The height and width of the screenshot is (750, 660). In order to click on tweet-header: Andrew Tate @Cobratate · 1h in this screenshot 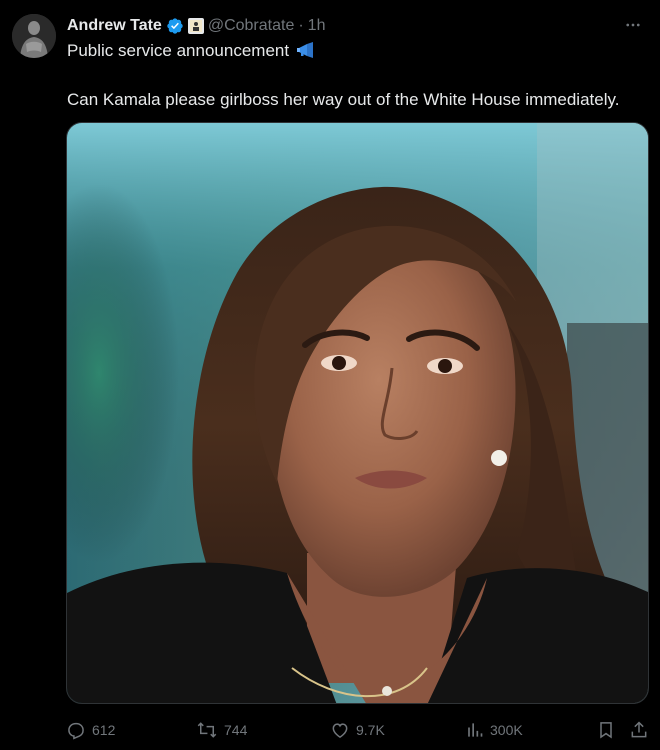, I will do `click(356, 26)`.